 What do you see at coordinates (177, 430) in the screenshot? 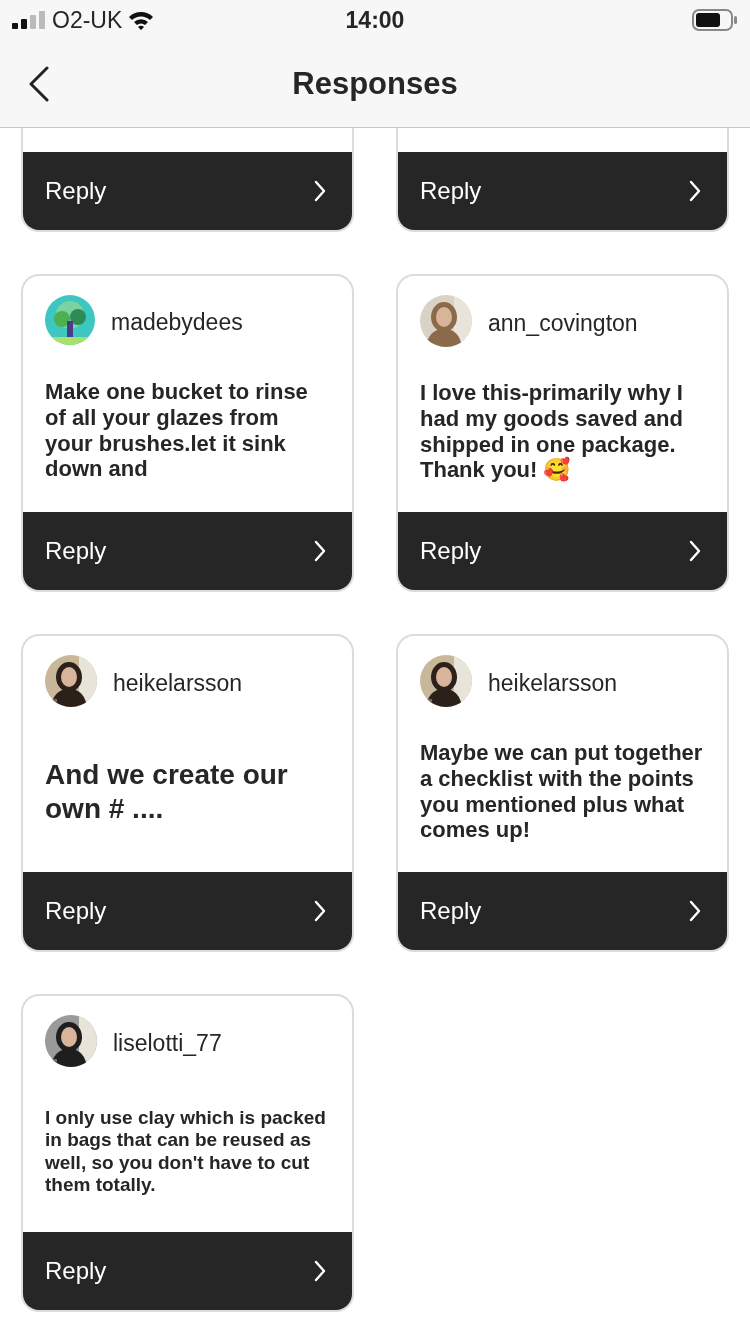
I see `response-text: Make one bucket to rinse of all your glazes from your brushes.let it sink down and` at bounding box center [177, 430].